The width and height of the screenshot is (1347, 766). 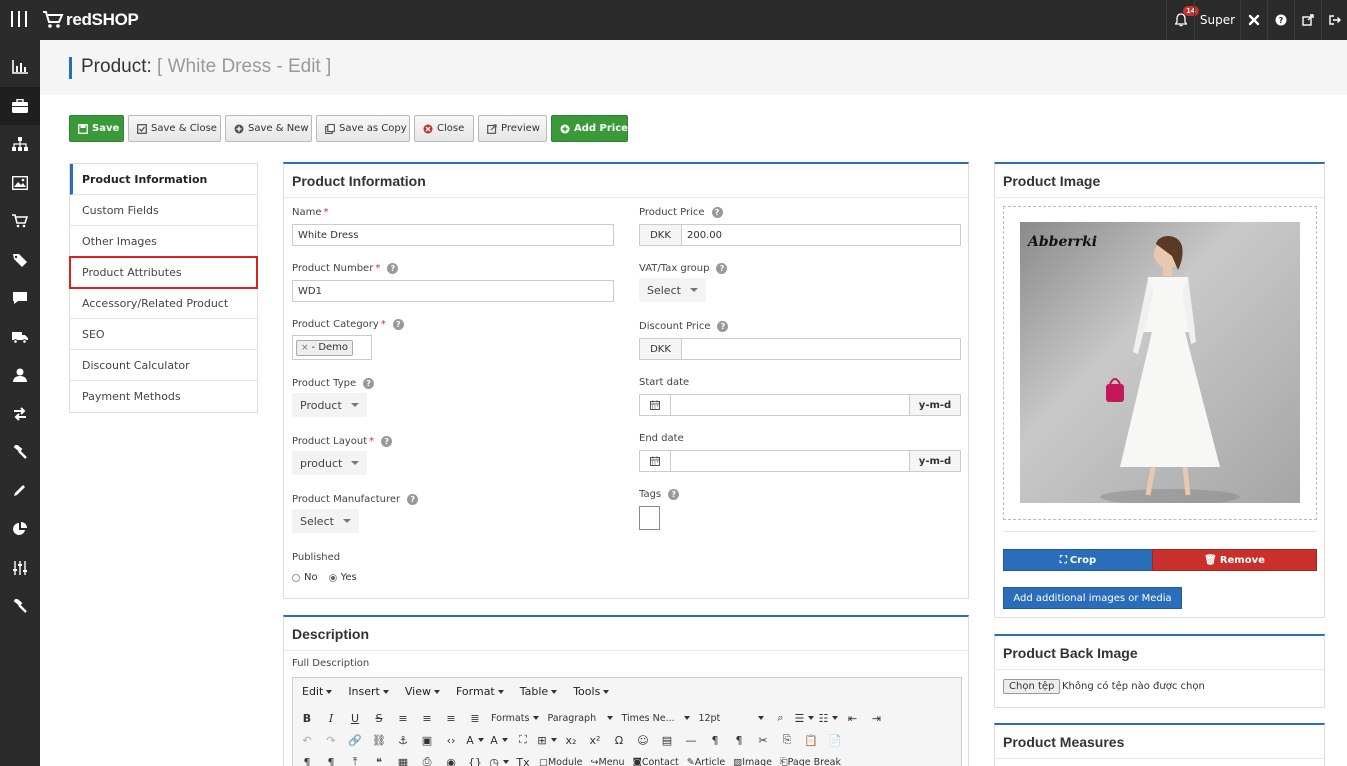 What do you see at coordinates (453, 235) in the screenshot?
I see `name-input: White Dress` at bounding box center [453, 235].